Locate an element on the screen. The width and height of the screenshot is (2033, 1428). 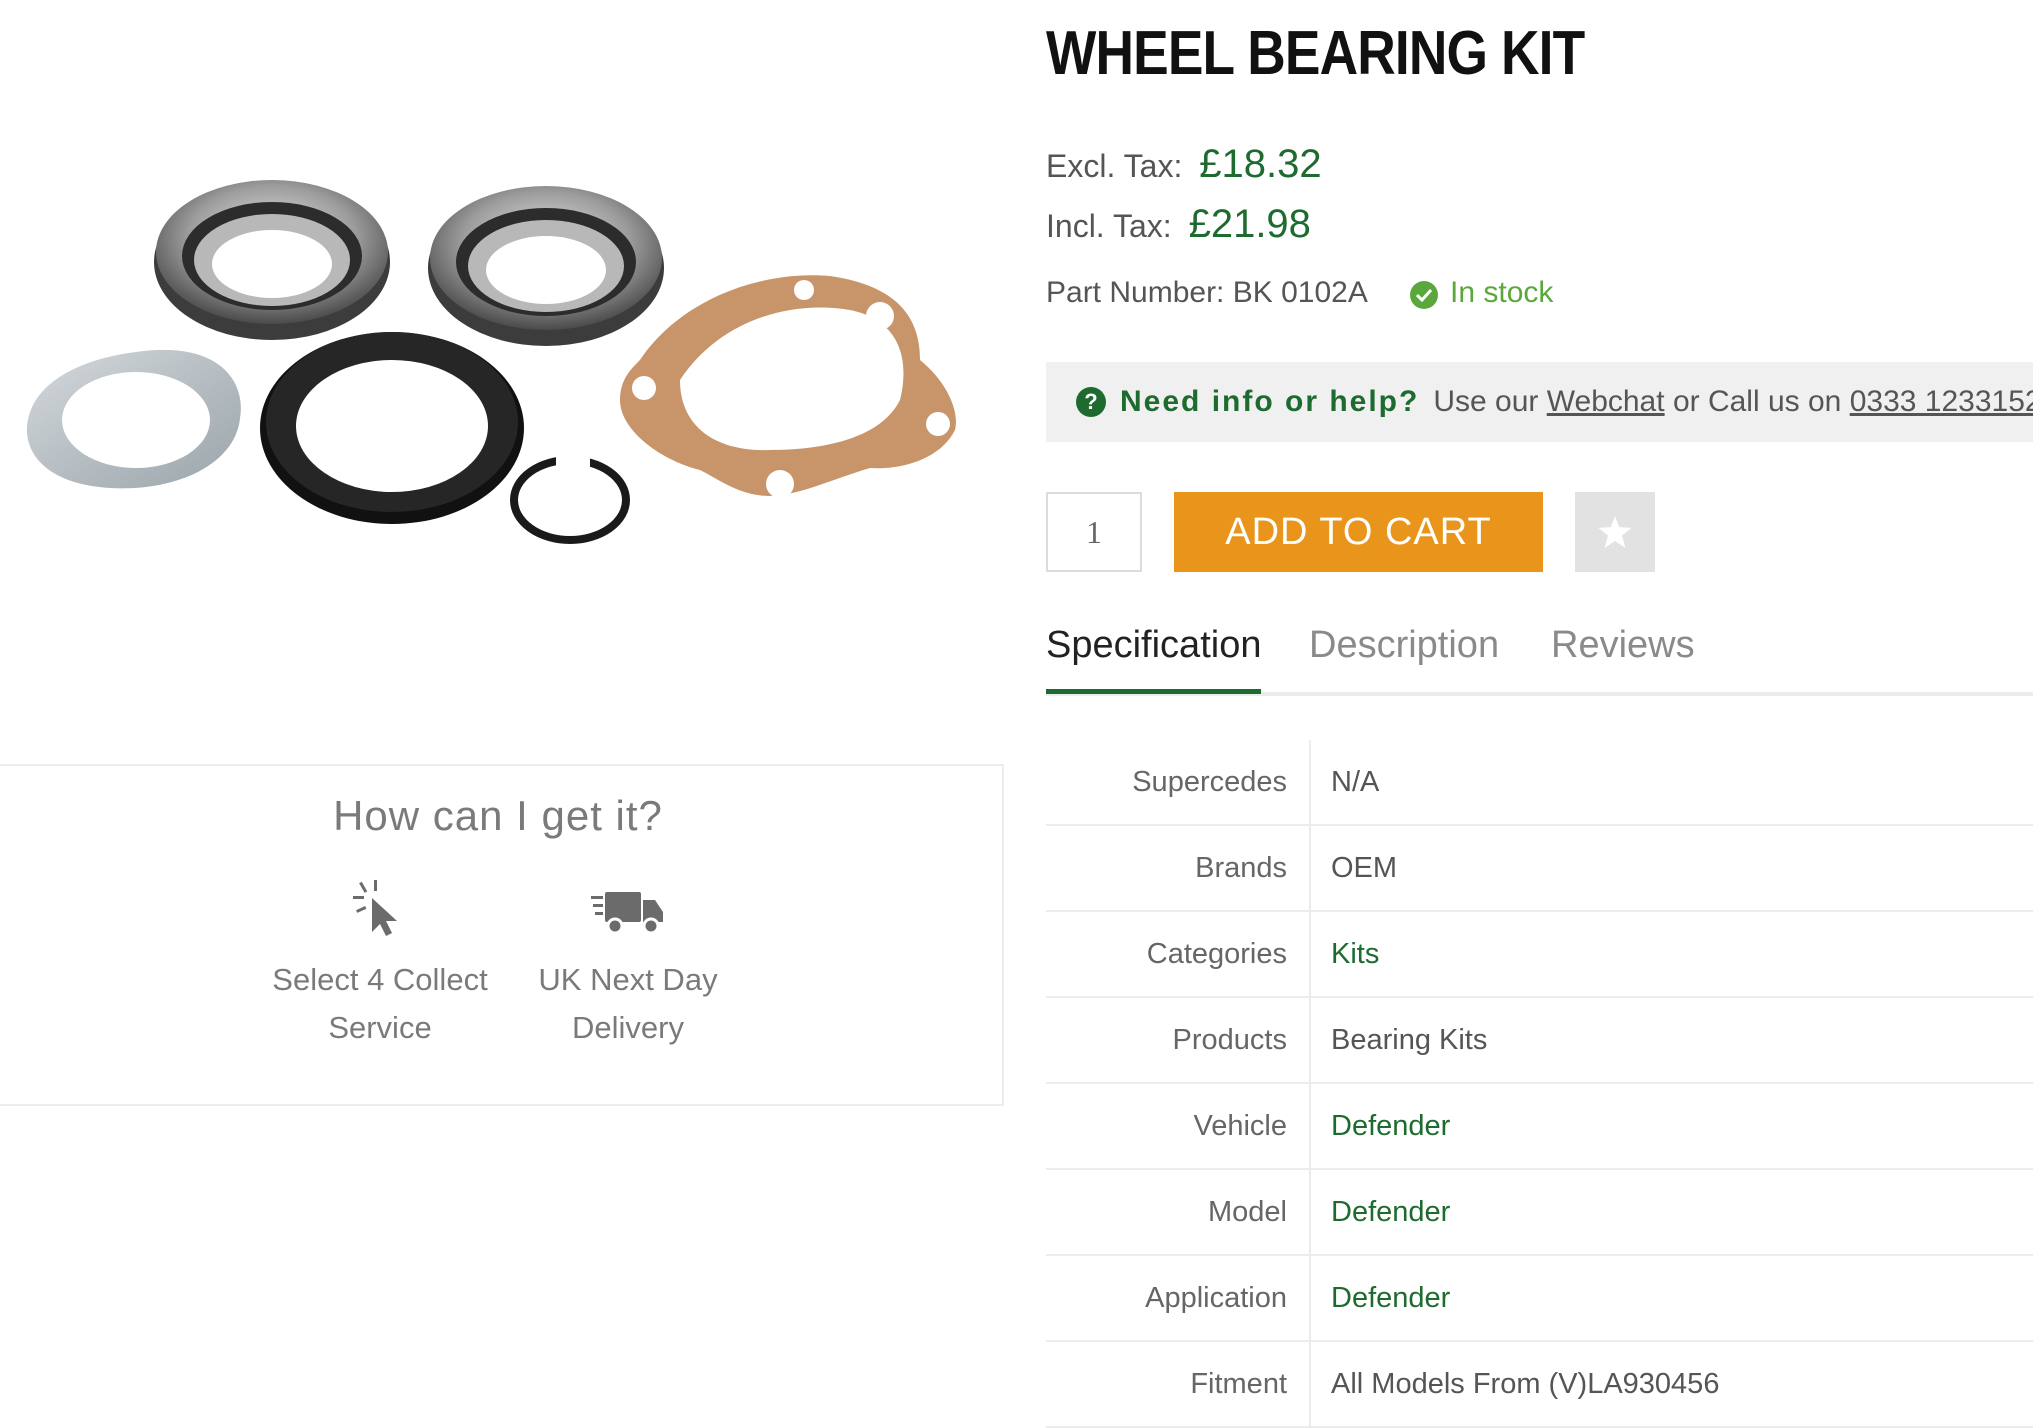
question-icon: ? is located at coordinates (1091, 402).